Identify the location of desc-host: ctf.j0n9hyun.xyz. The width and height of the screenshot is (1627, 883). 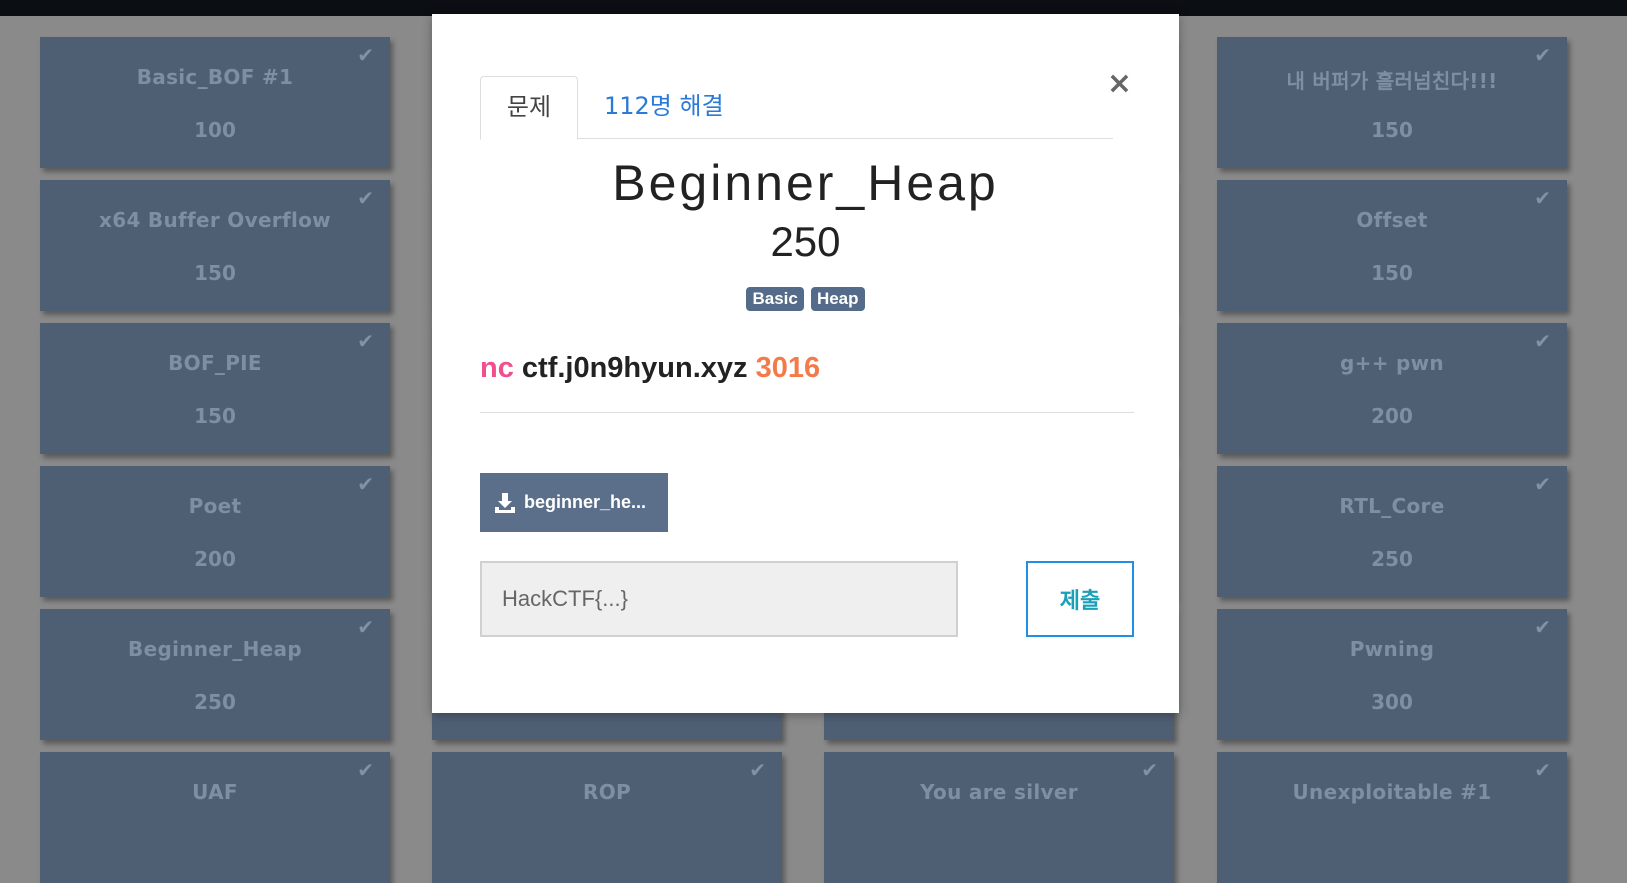
(634, 368).